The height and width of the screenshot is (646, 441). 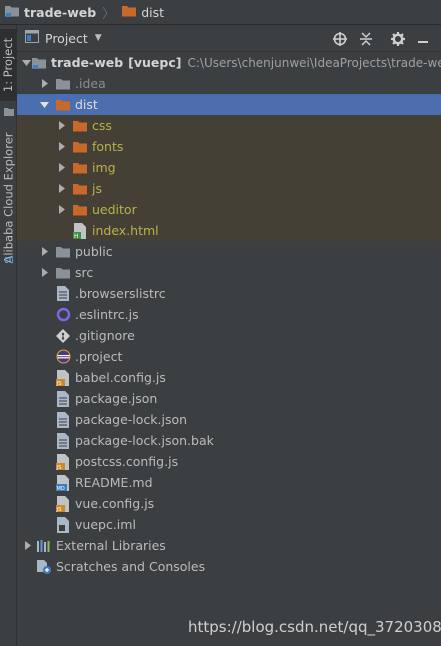 I want to click on eclipse-icon, so click(x=63, y=357).